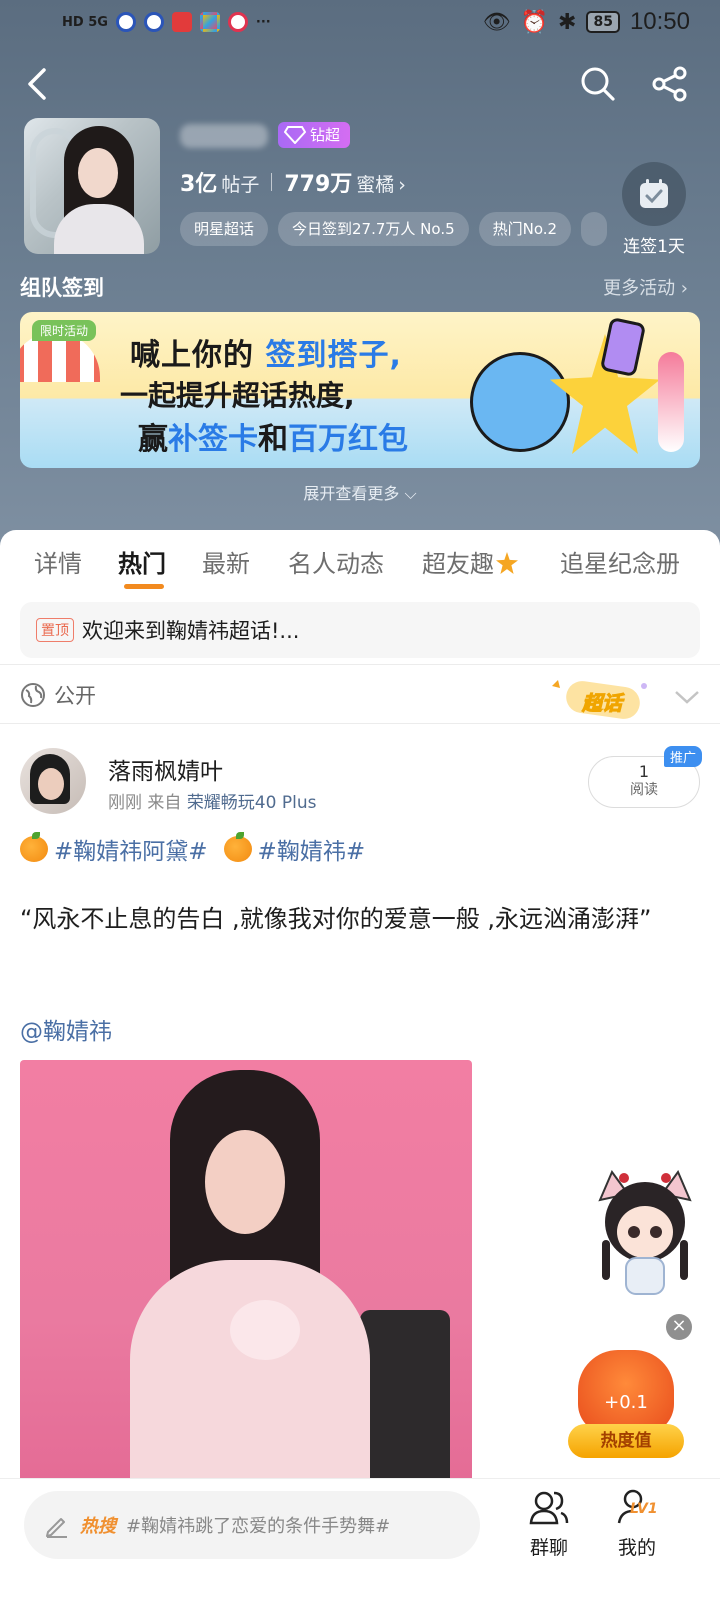 The height and width of the screenshot is (1600, 720). What do you see at coordinates (683, 756) in the screenshot?
I see `promote-badge: 推广` at bounding box center [683, 756].